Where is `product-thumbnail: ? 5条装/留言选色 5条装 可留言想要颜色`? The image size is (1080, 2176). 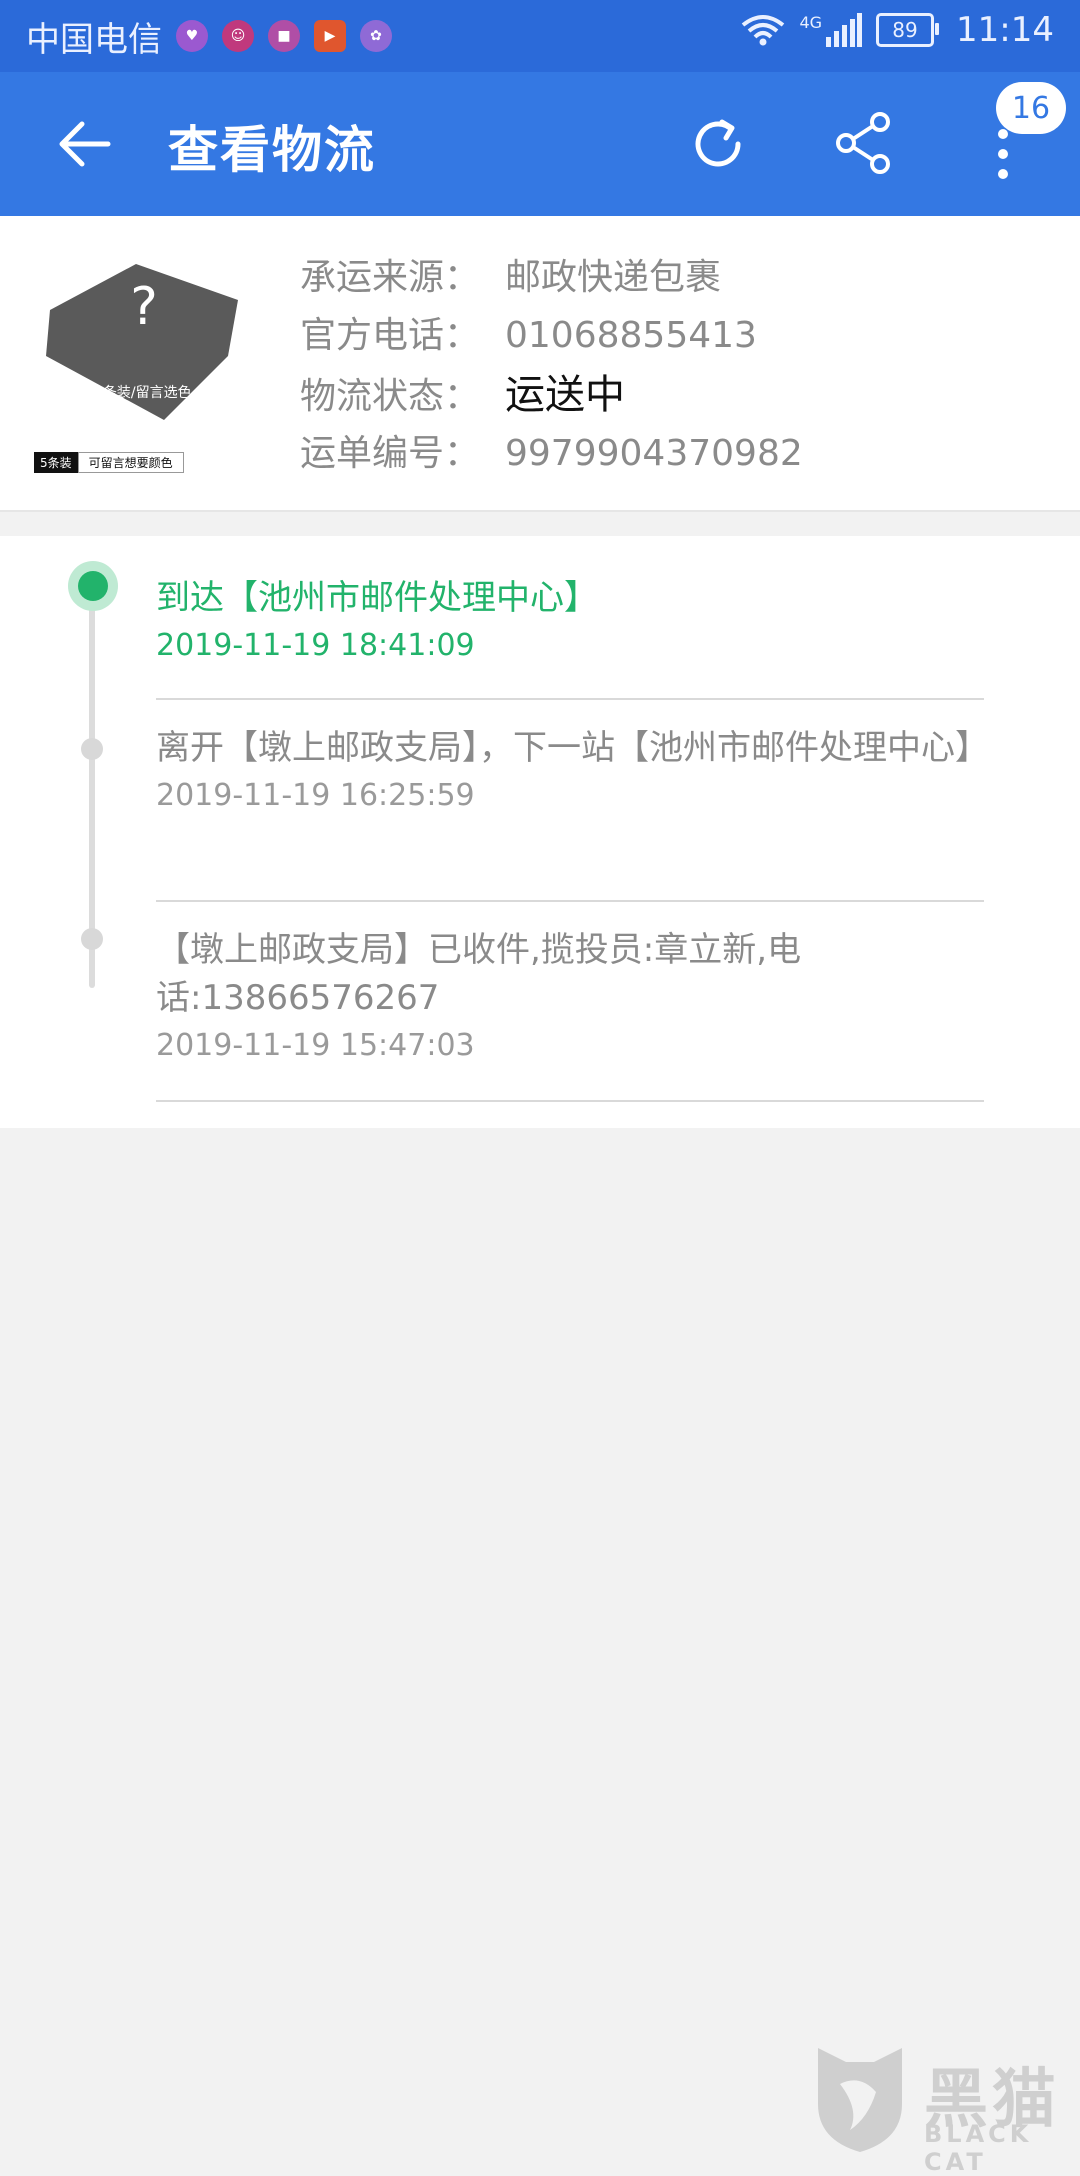
product-thumbnail: ? 5条装/留言选色 5条装 可留言想要颜色 is located at coordinates (139, 369).